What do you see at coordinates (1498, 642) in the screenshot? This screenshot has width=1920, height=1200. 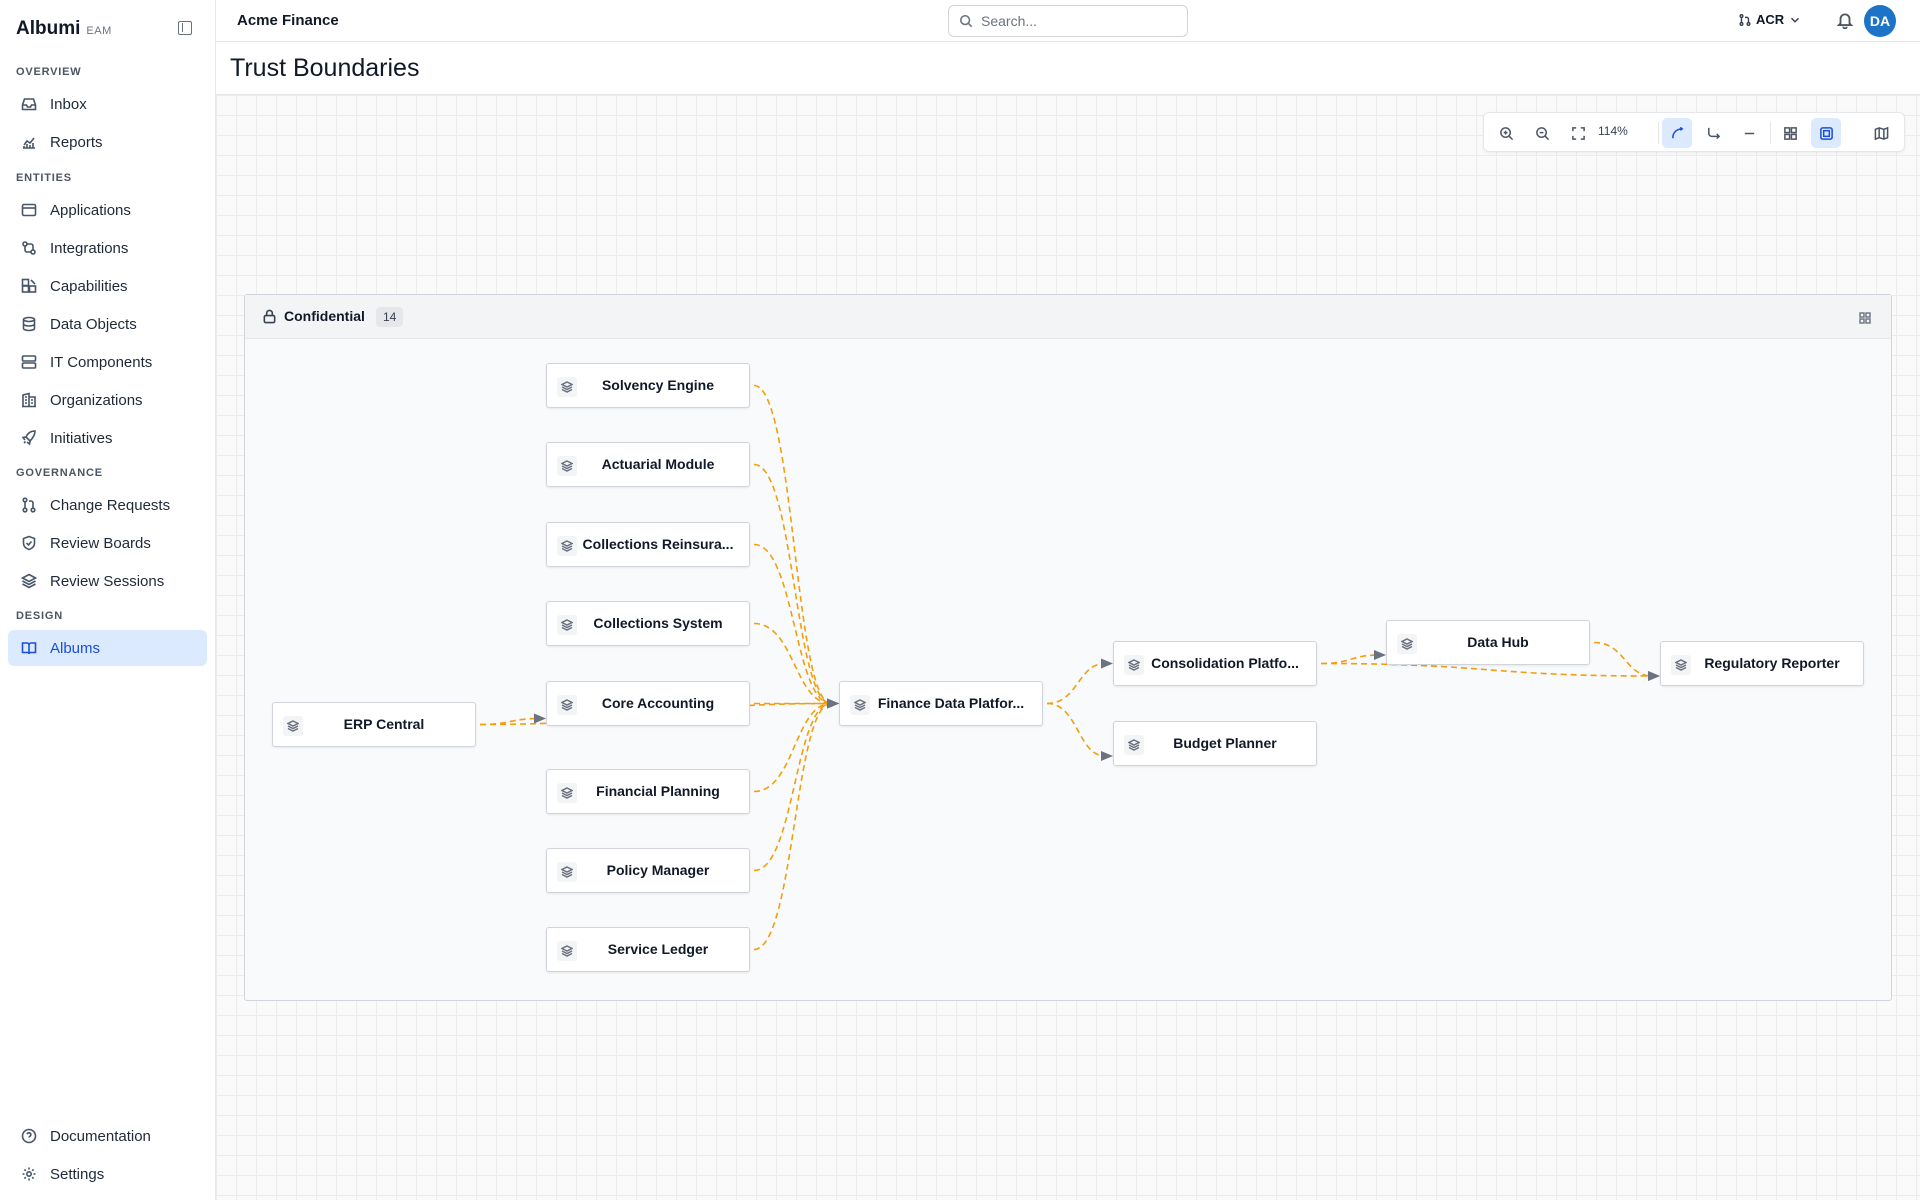 I see `node-label: Data Hub` at bounding box center [1498, 642].